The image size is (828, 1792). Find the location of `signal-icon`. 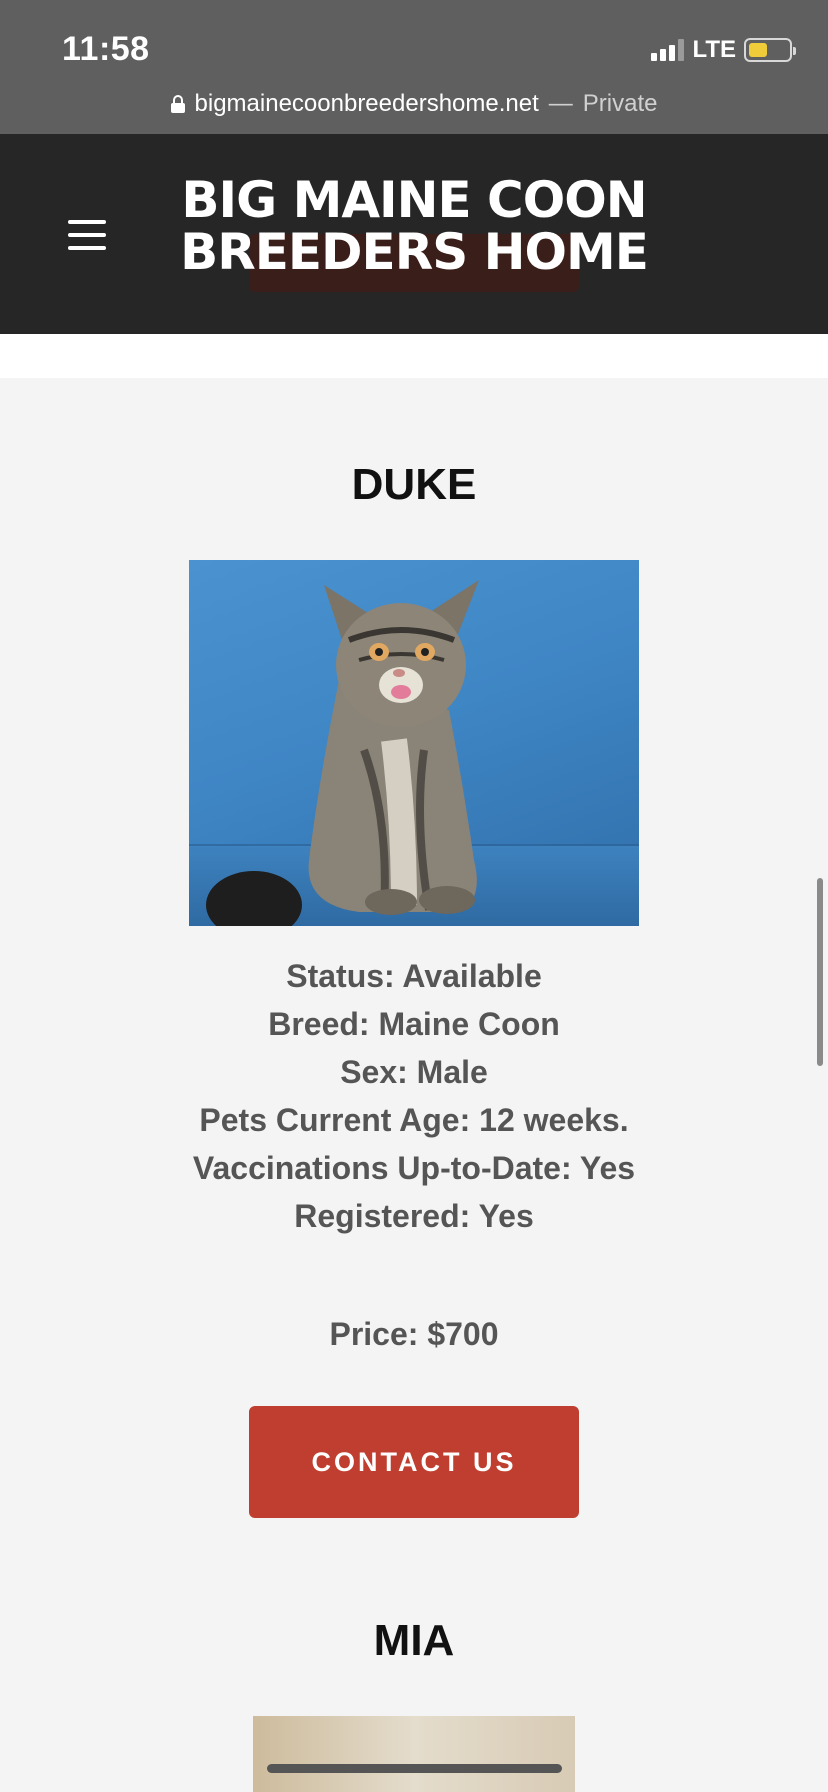

signal-icon is located at coordinates (668, 50).